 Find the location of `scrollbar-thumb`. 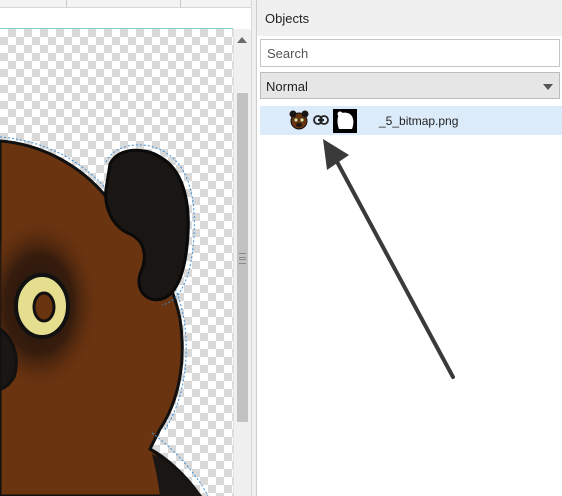

scrollbar-thumb is located at coordinates (242, 257).